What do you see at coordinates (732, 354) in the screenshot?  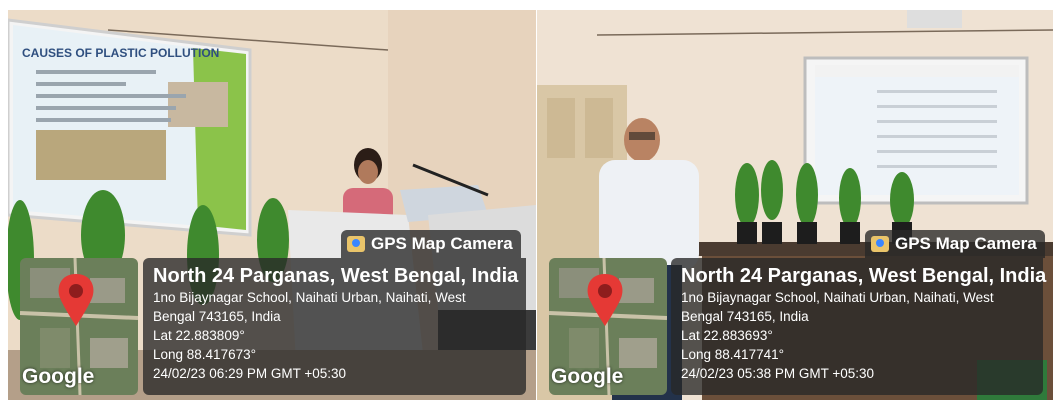 I see `longitude: Long 88.417741°` at bounding box center [732, 354].